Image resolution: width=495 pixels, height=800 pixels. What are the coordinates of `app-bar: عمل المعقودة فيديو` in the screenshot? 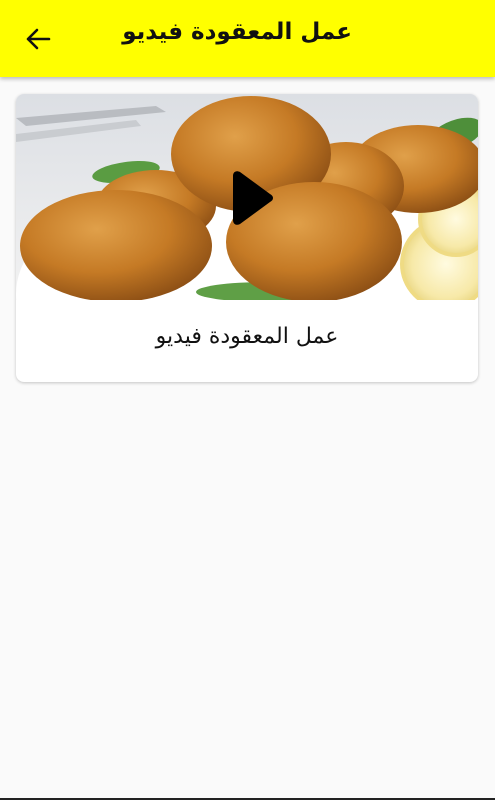 It's located at (247, 38).